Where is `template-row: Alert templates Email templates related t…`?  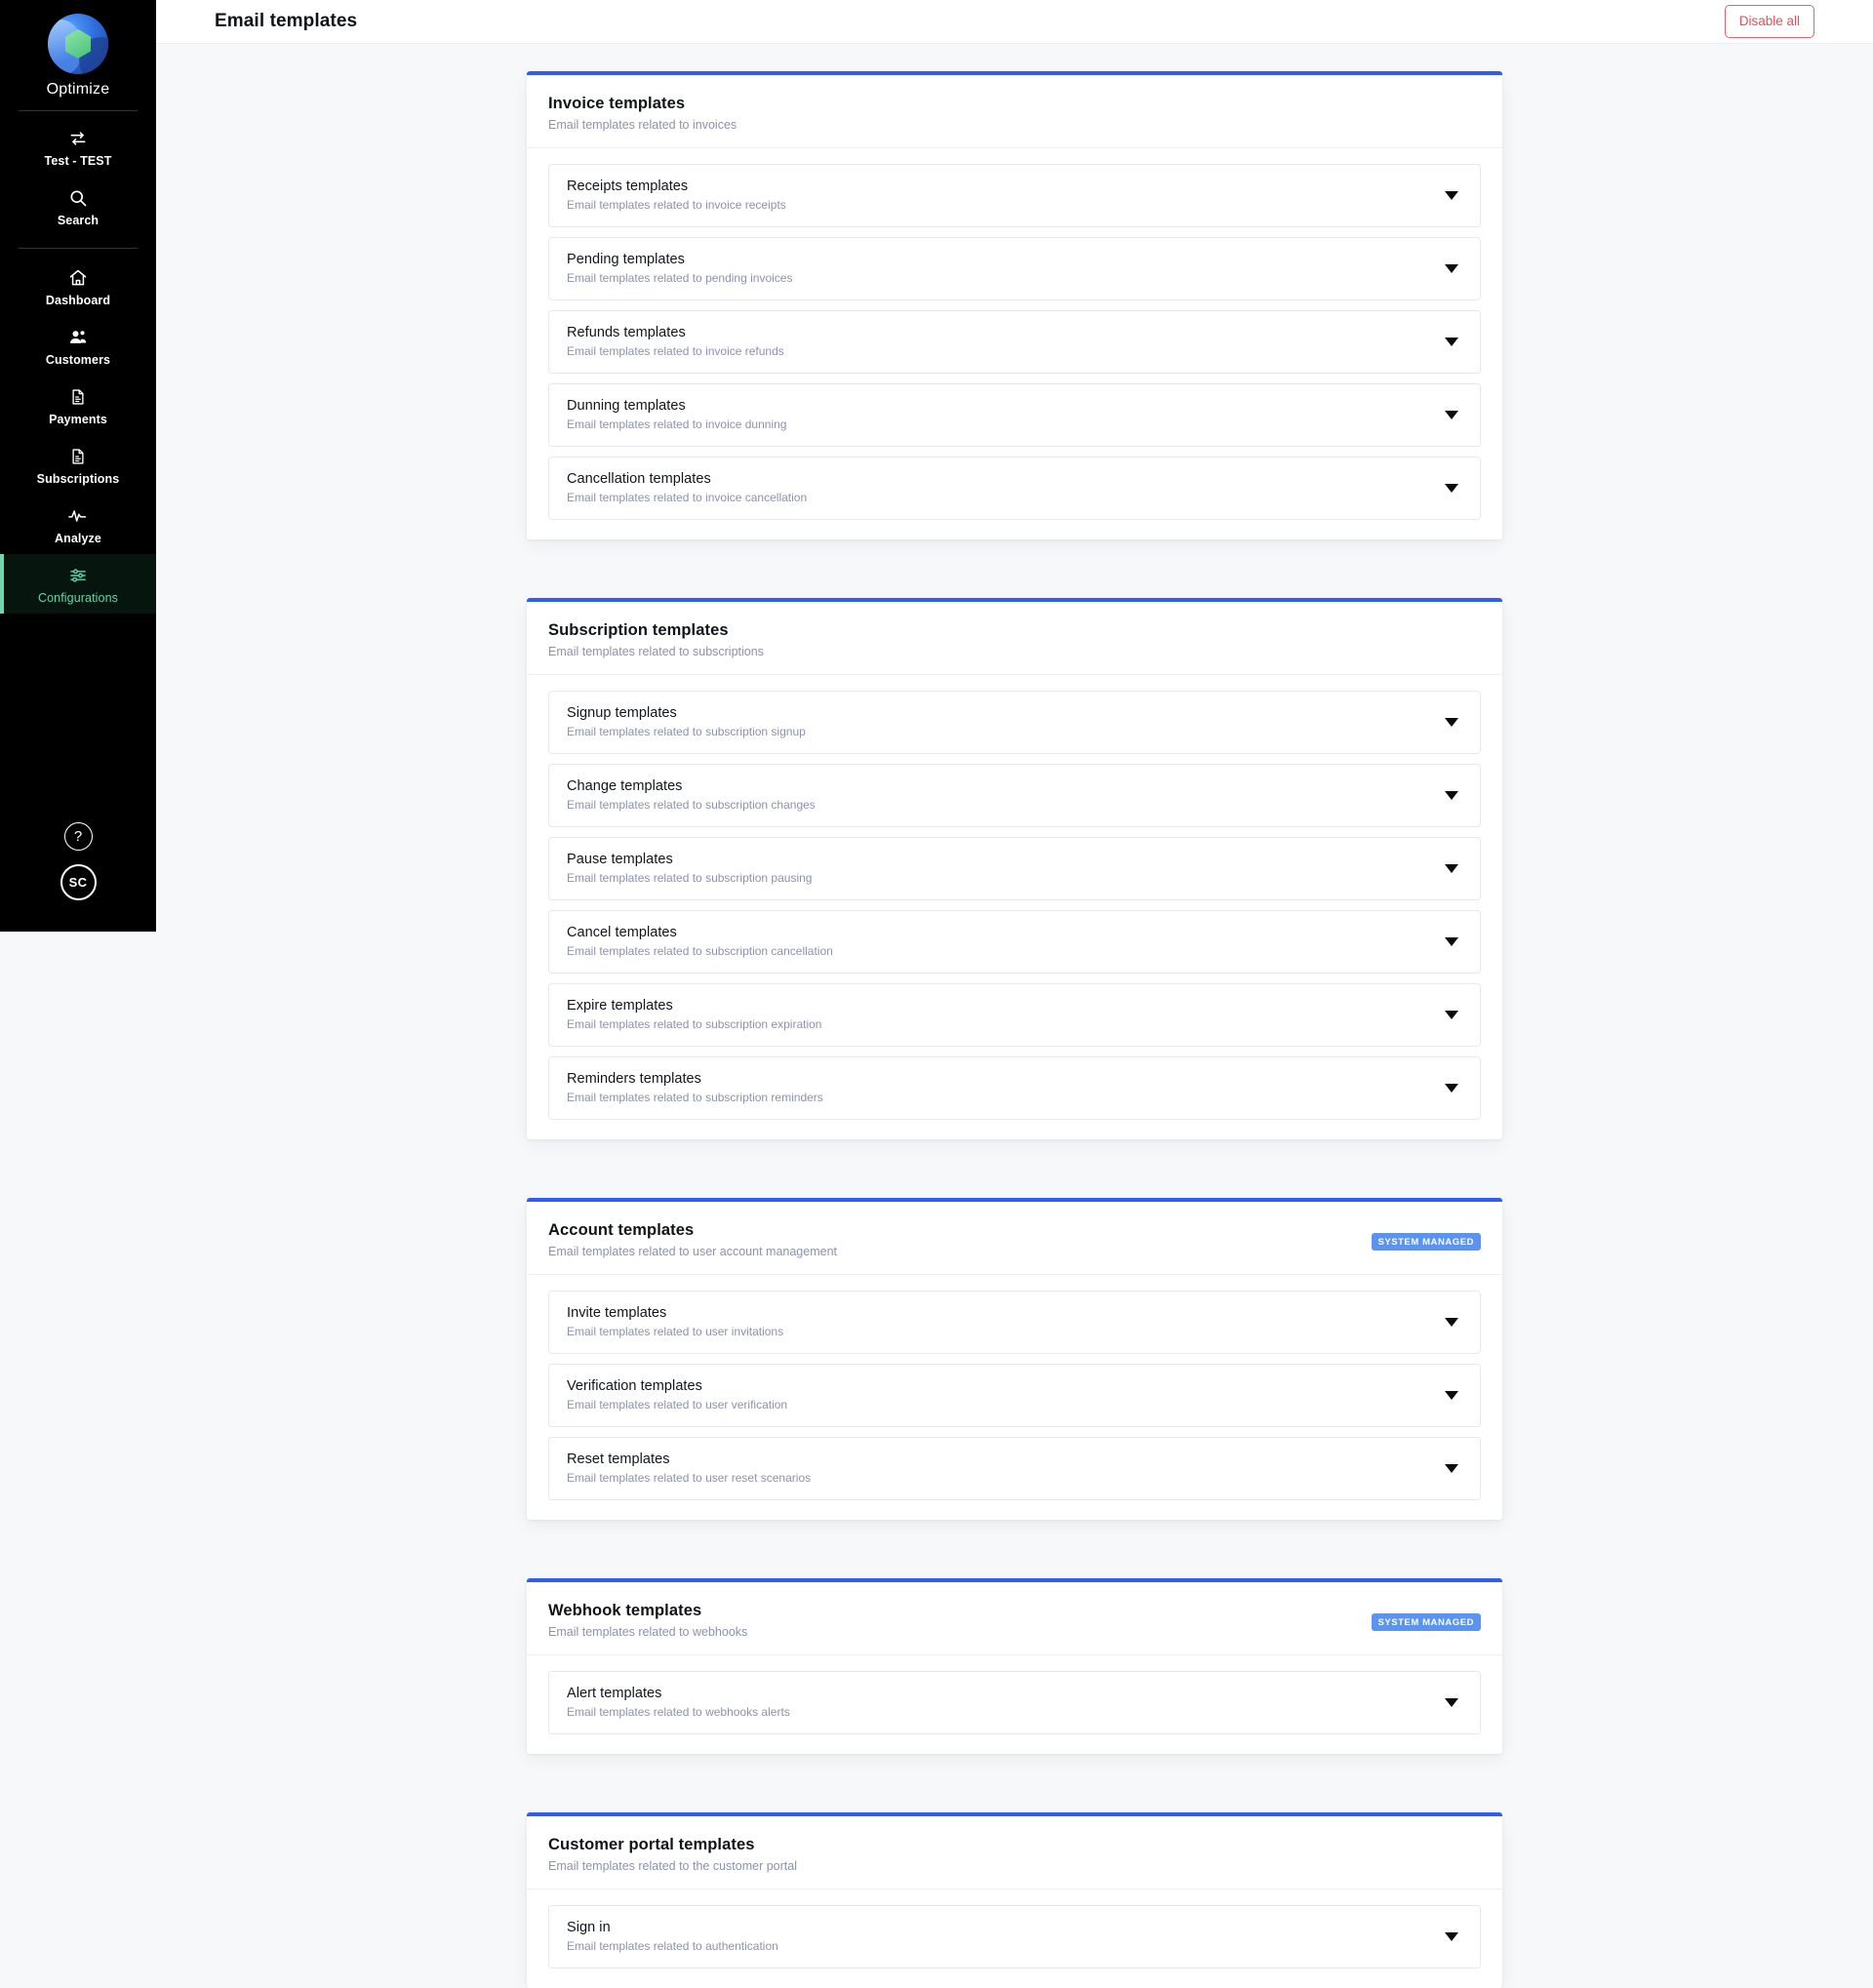
template-row: Alert templates Email templates related t… is located at coordinates (1014, 1702).